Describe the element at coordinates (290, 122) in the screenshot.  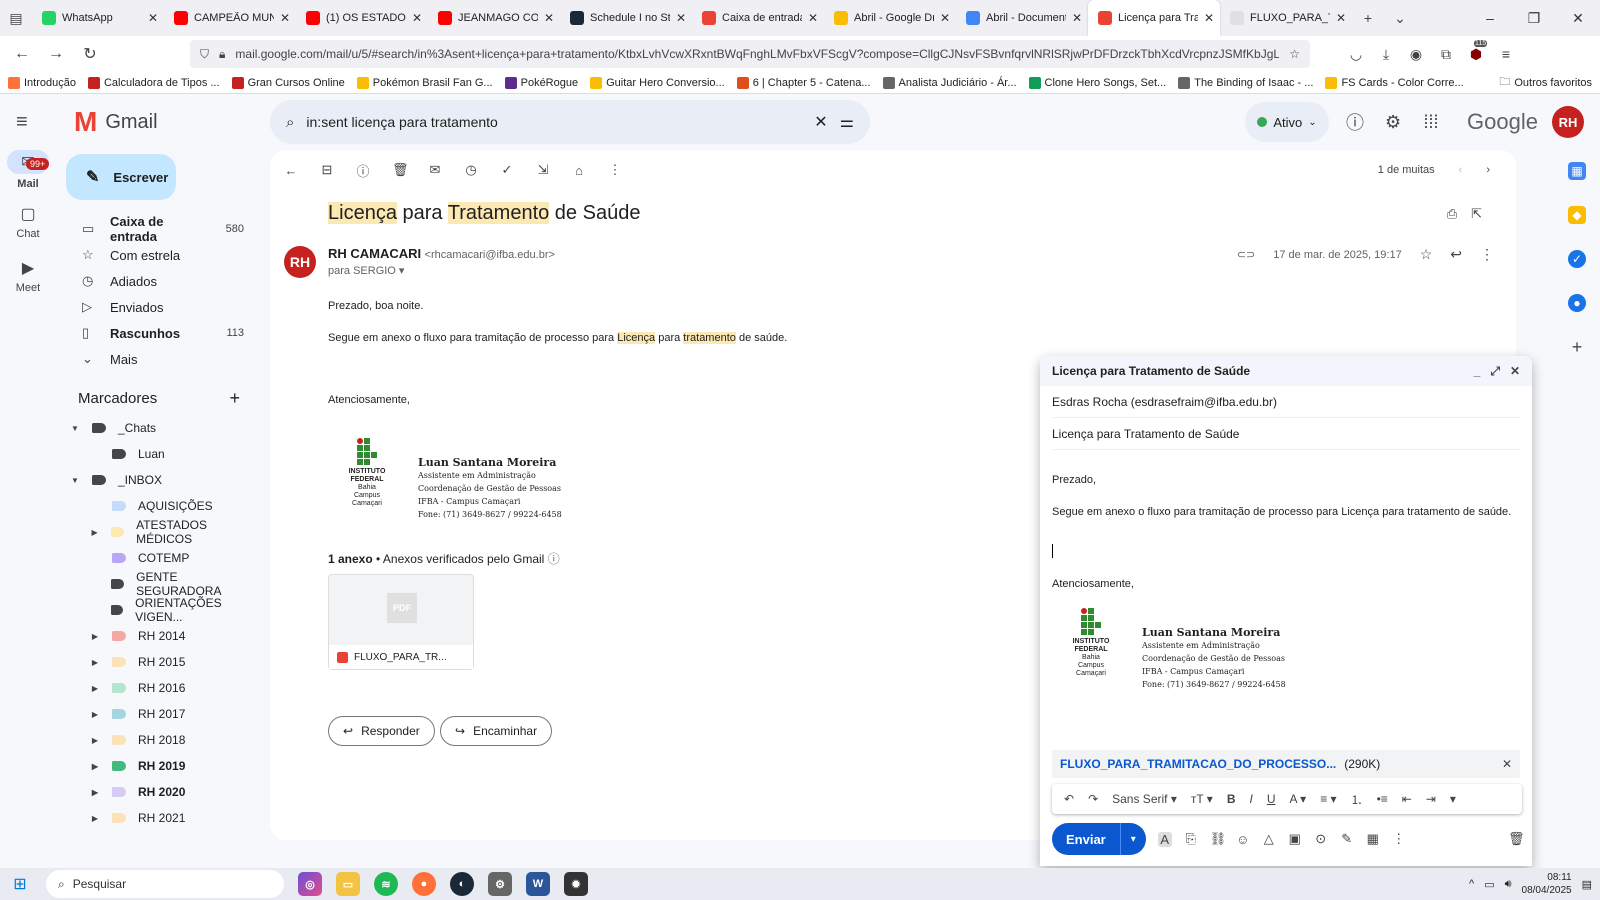
I see `search-icon: ⌕` at that location.